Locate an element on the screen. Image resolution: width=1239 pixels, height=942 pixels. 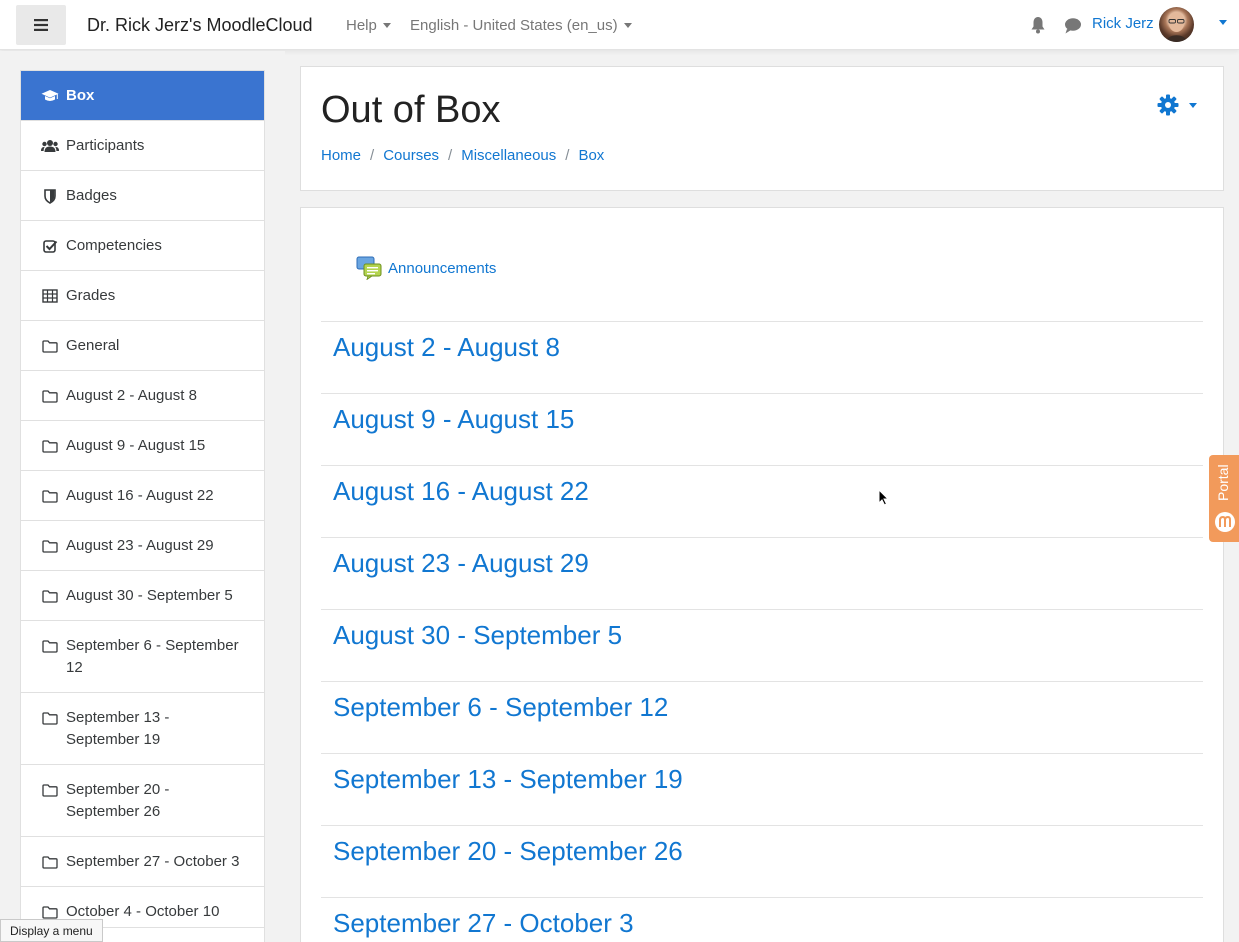
section-title-link: August 16 - August 22 is located at coordinates (461, 491).